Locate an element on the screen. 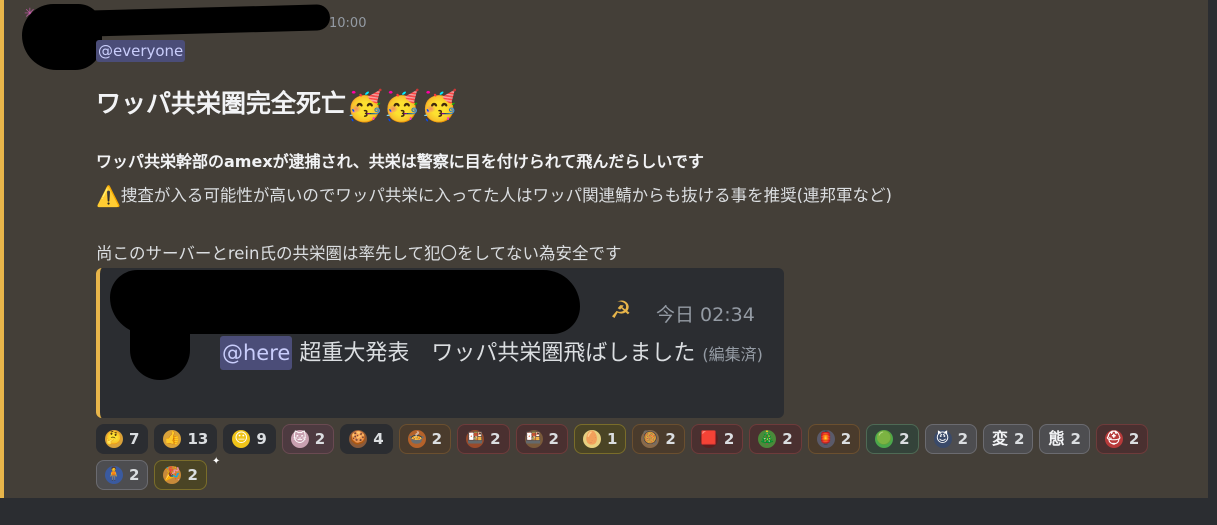 The height and width of the screenshot is (525, 1217). reaction-emoji-icon: 🟥 is located at coordinates (708, 439).